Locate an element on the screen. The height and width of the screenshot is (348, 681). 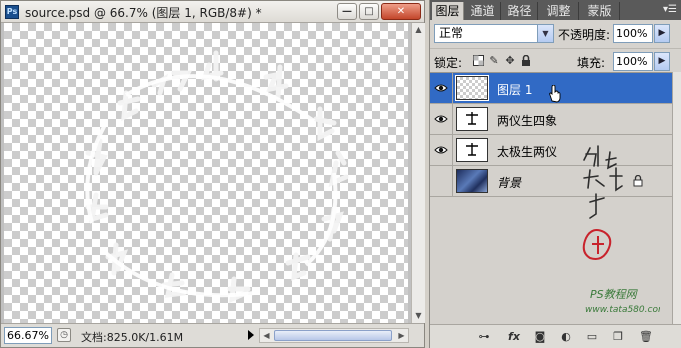
blend-mode-value: 正常 is located at coordinates (451, 33).